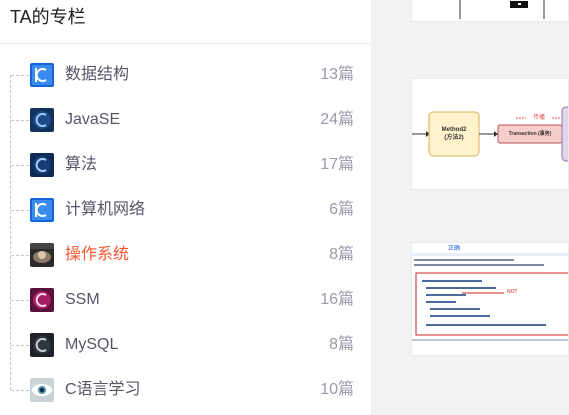  What do you see at coordinates (92, 344) in the screenshot?
I see `column-item-label: MySQL` at bounding box center [92, 344].